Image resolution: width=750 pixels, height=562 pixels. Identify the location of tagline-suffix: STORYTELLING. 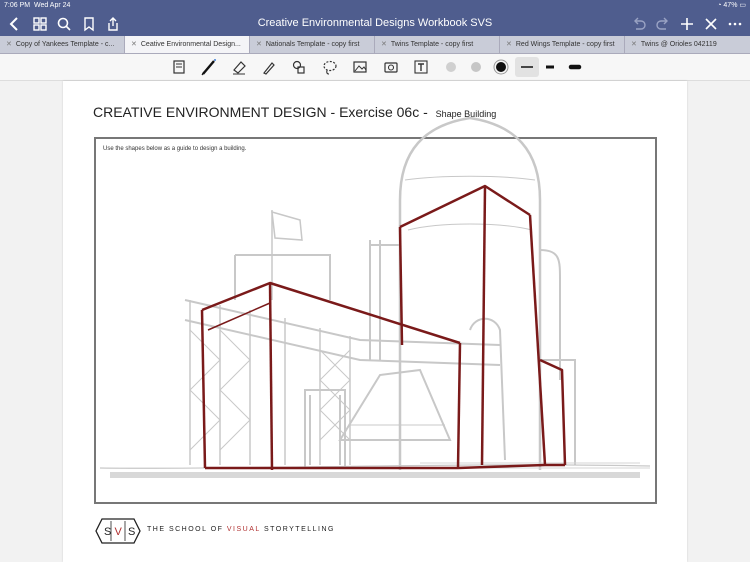
(297, 529).